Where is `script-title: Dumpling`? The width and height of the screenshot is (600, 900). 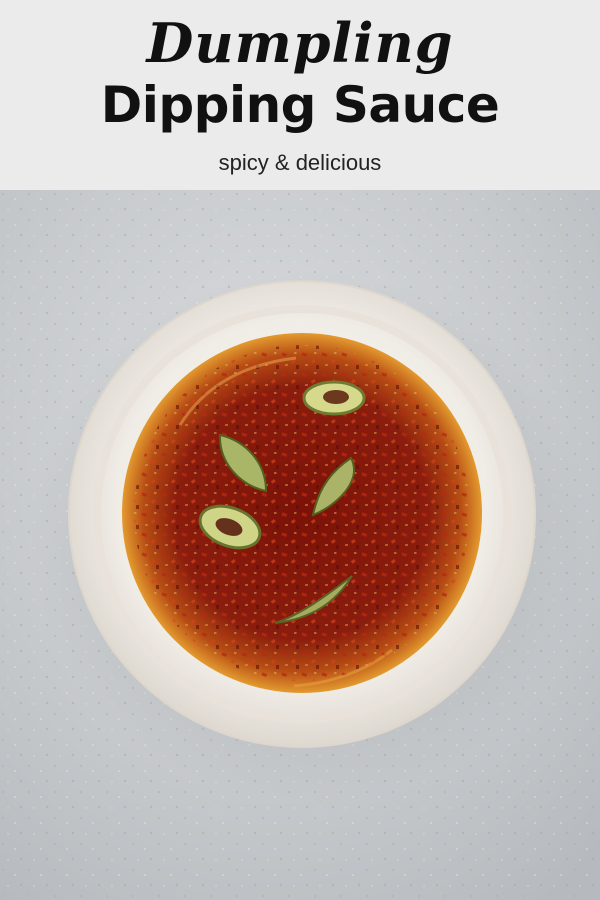
script-title: Dumpling is located at coordinates (300, 43).